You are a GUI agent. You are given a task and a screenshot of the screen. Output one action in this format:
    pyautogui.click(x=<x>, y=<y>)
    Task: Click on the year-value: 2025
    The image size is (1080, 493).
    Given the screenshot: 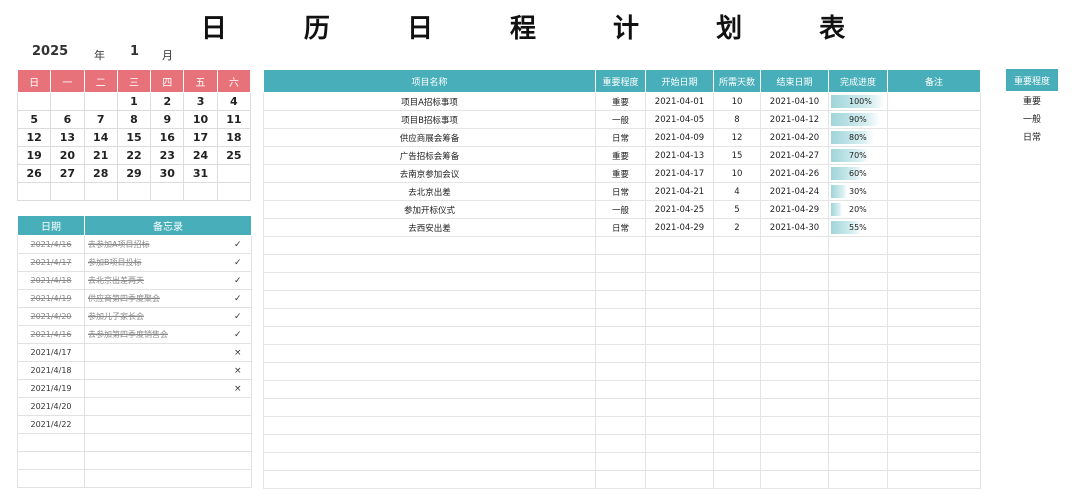 What is the action you would take?
    pyautogui.click(x=50, y=51)
    